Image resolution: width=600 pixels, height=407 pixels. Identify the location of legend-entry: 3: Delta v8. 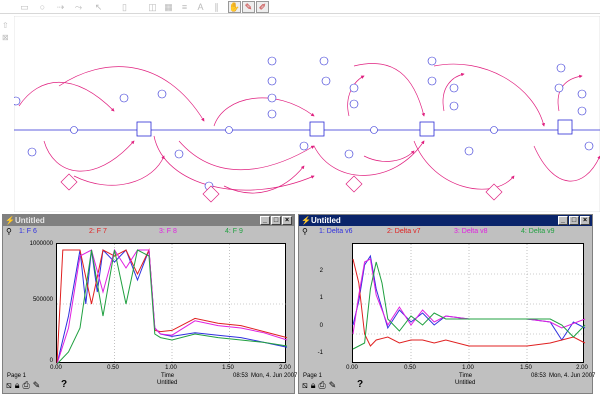
(471, 231).